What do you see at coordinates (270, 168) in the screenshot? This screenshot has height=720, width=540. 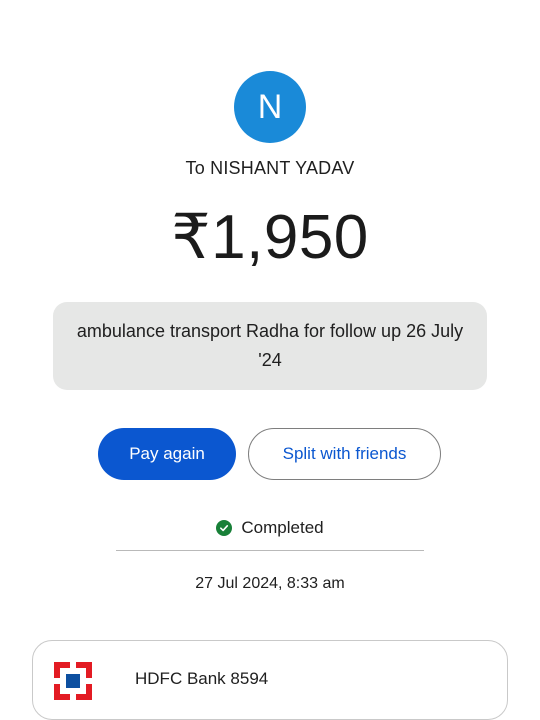 I see `recipient-name: To NISHANT YADAV` at bounding box center [270, 168].